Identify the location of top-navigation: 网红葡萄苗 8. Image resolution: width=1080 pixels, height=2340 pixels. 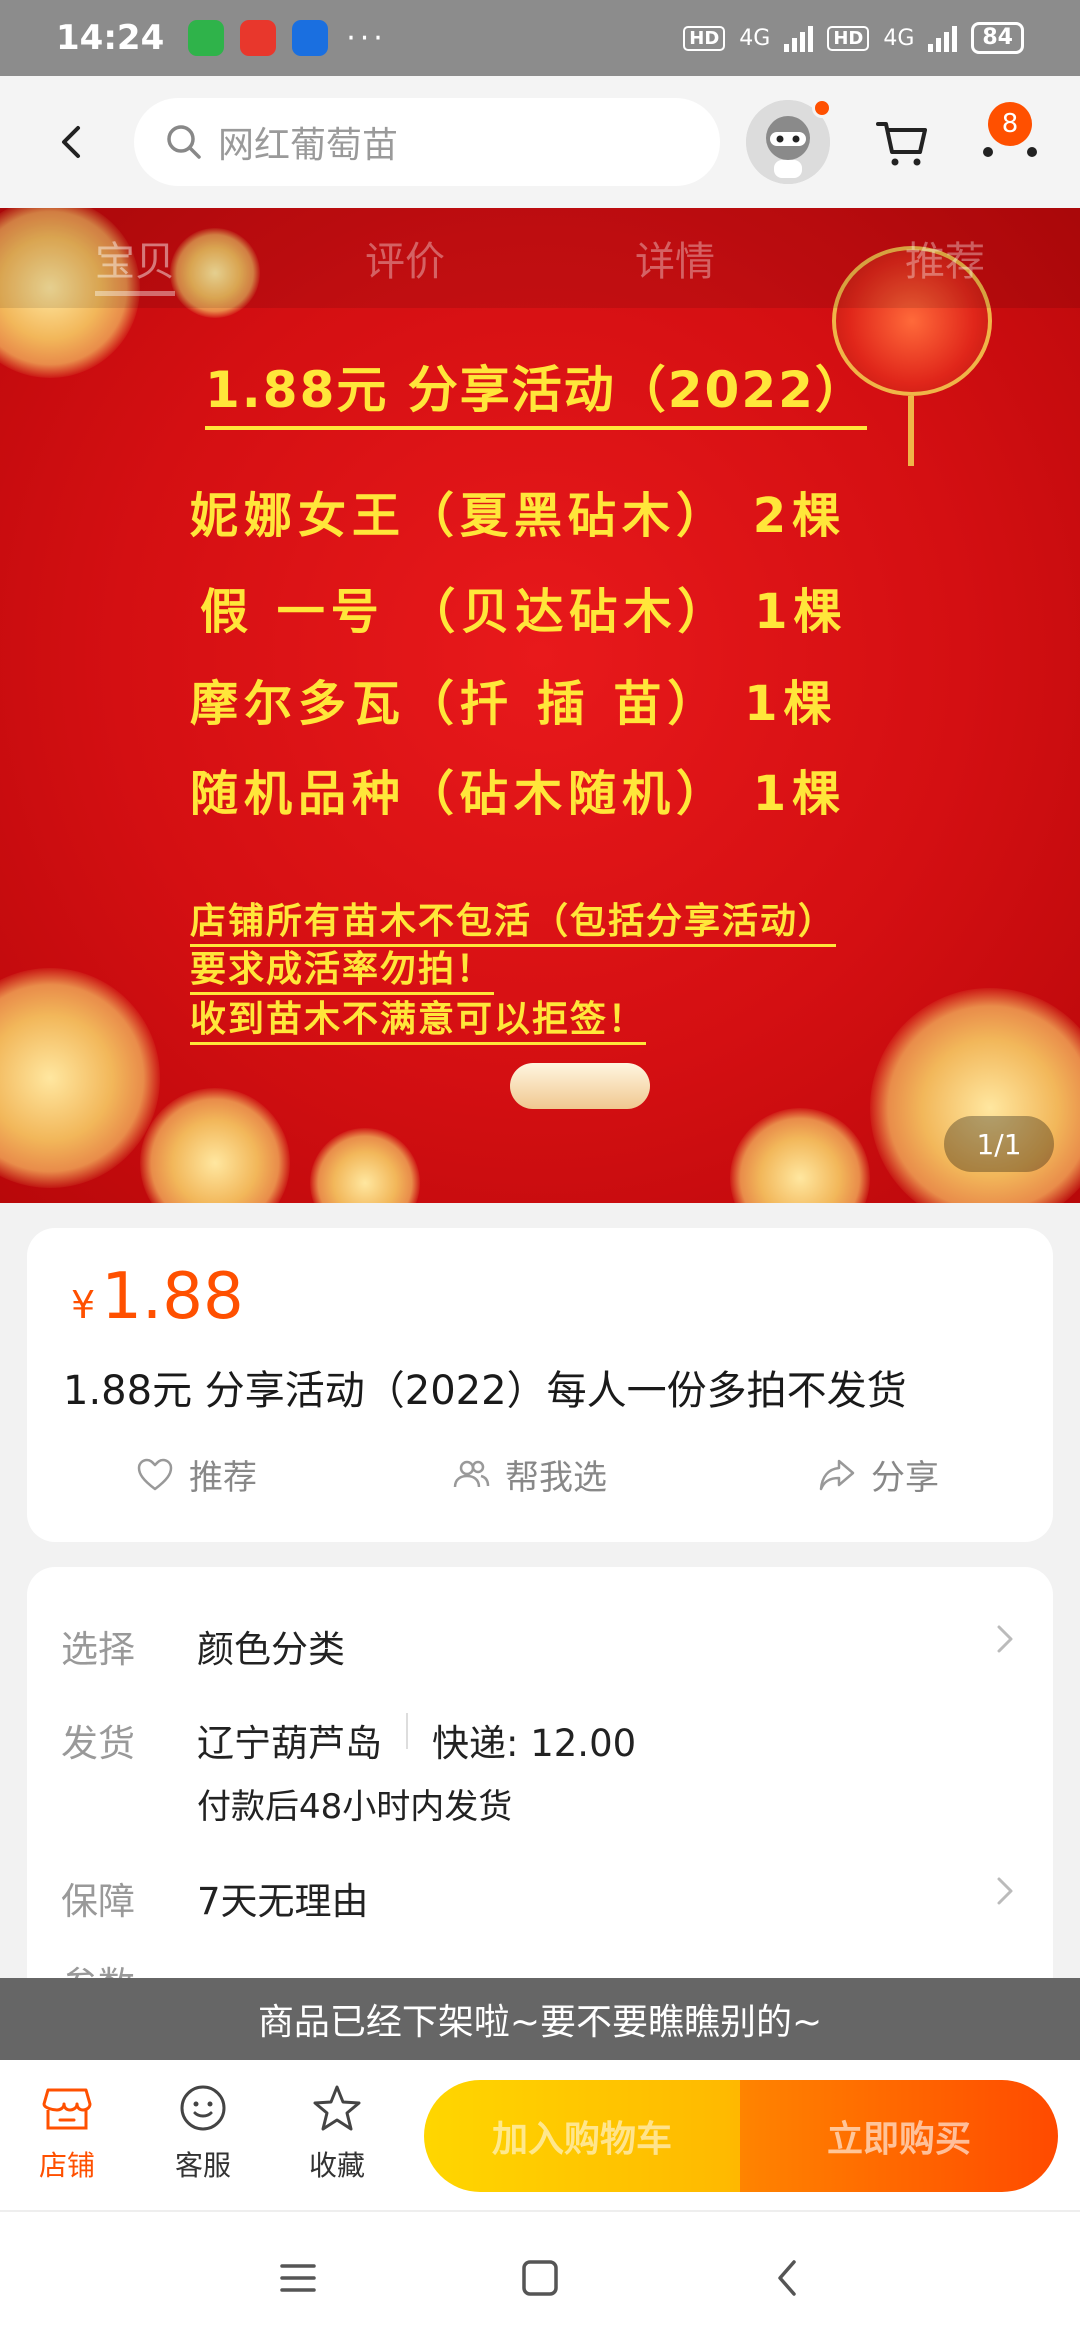
(540, 142).